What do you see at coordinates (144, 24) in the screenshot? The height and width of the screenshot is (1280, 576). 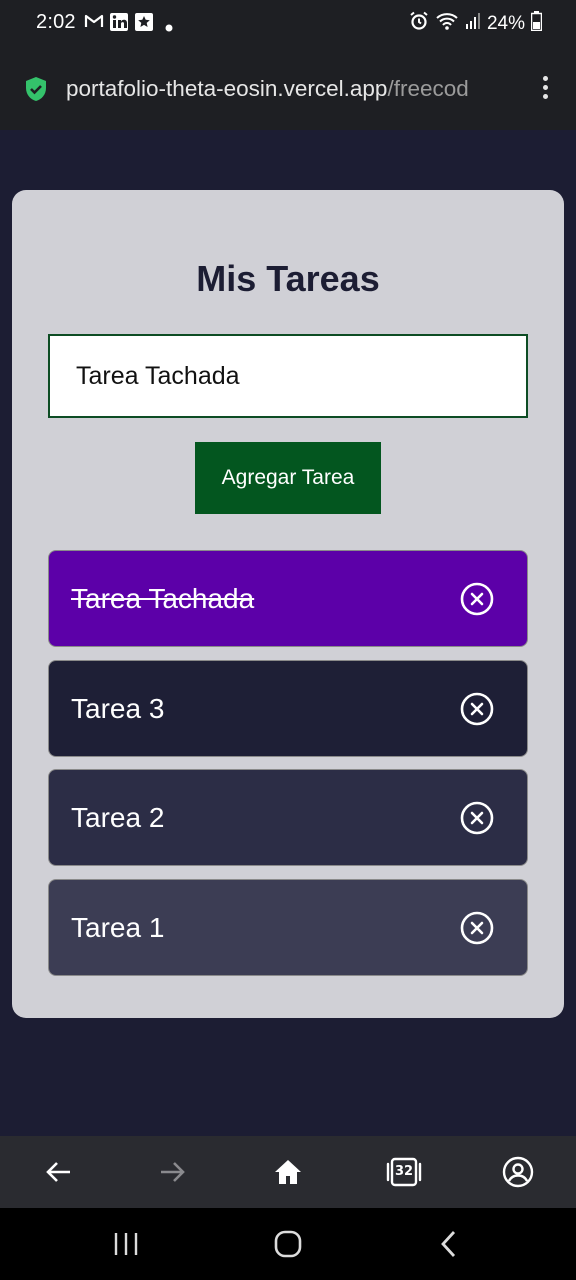 I see `star-app-icon` at bounding box center [144, 24].